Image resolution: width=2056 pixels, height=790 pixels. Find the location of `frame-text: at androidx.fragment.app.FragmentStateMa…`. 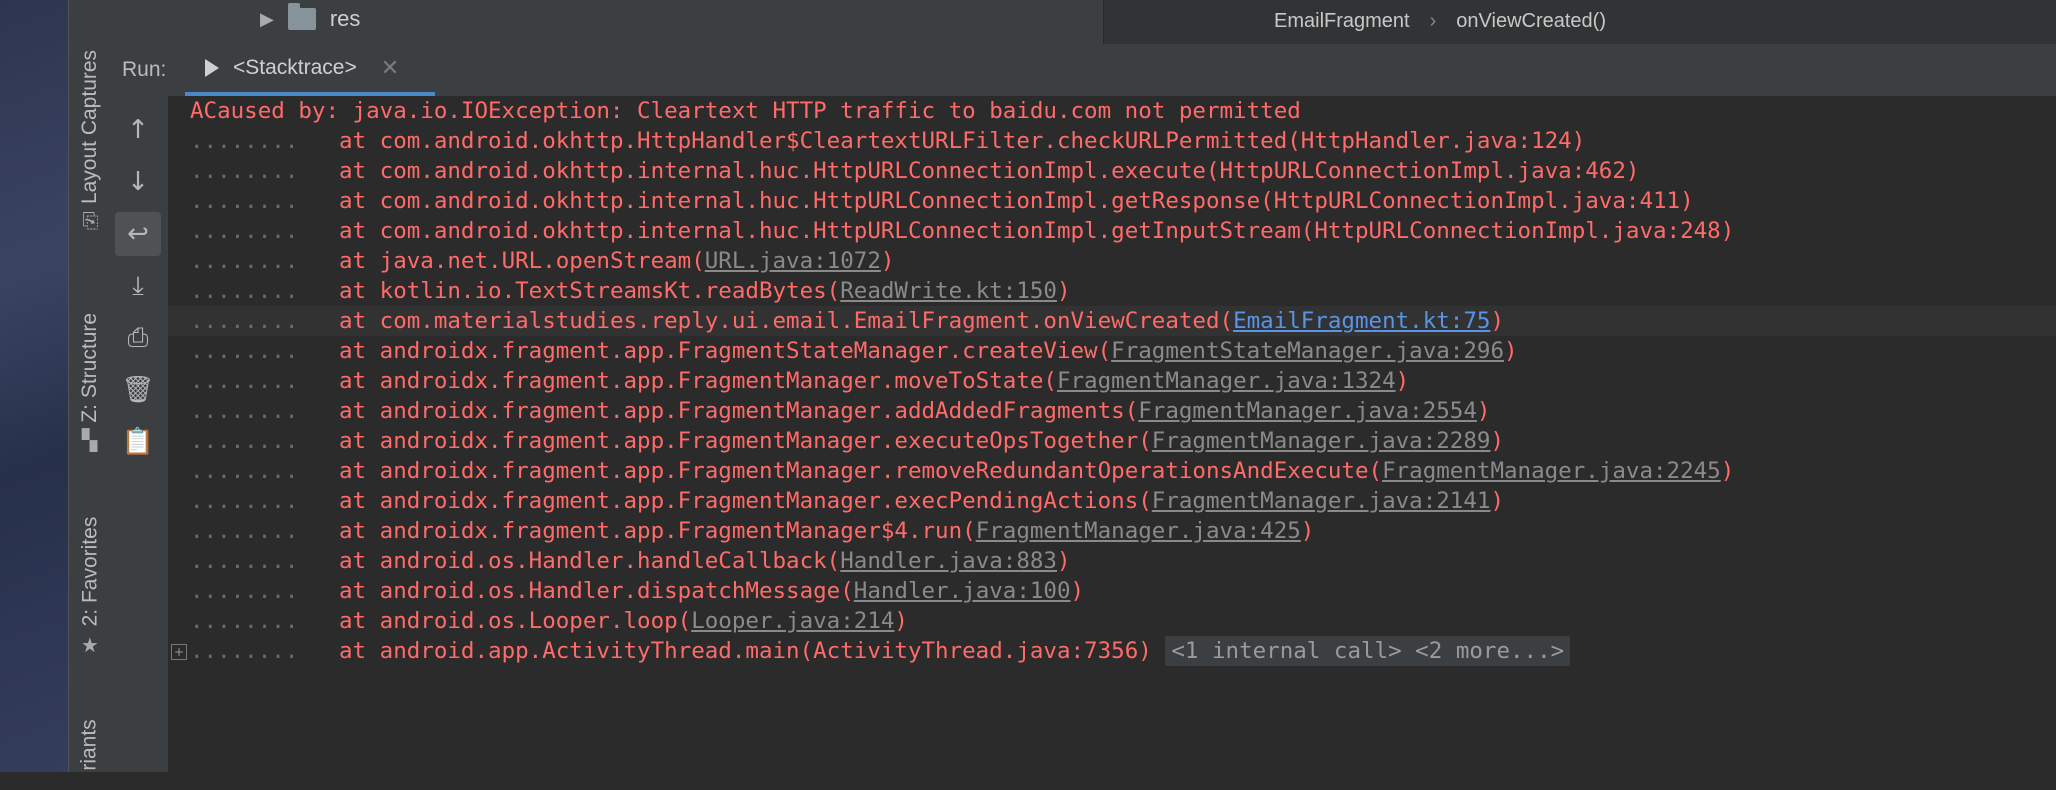

frame-text: at androidx.fragment.app.FragmentStateMa… is located at coordinates (725, 351).